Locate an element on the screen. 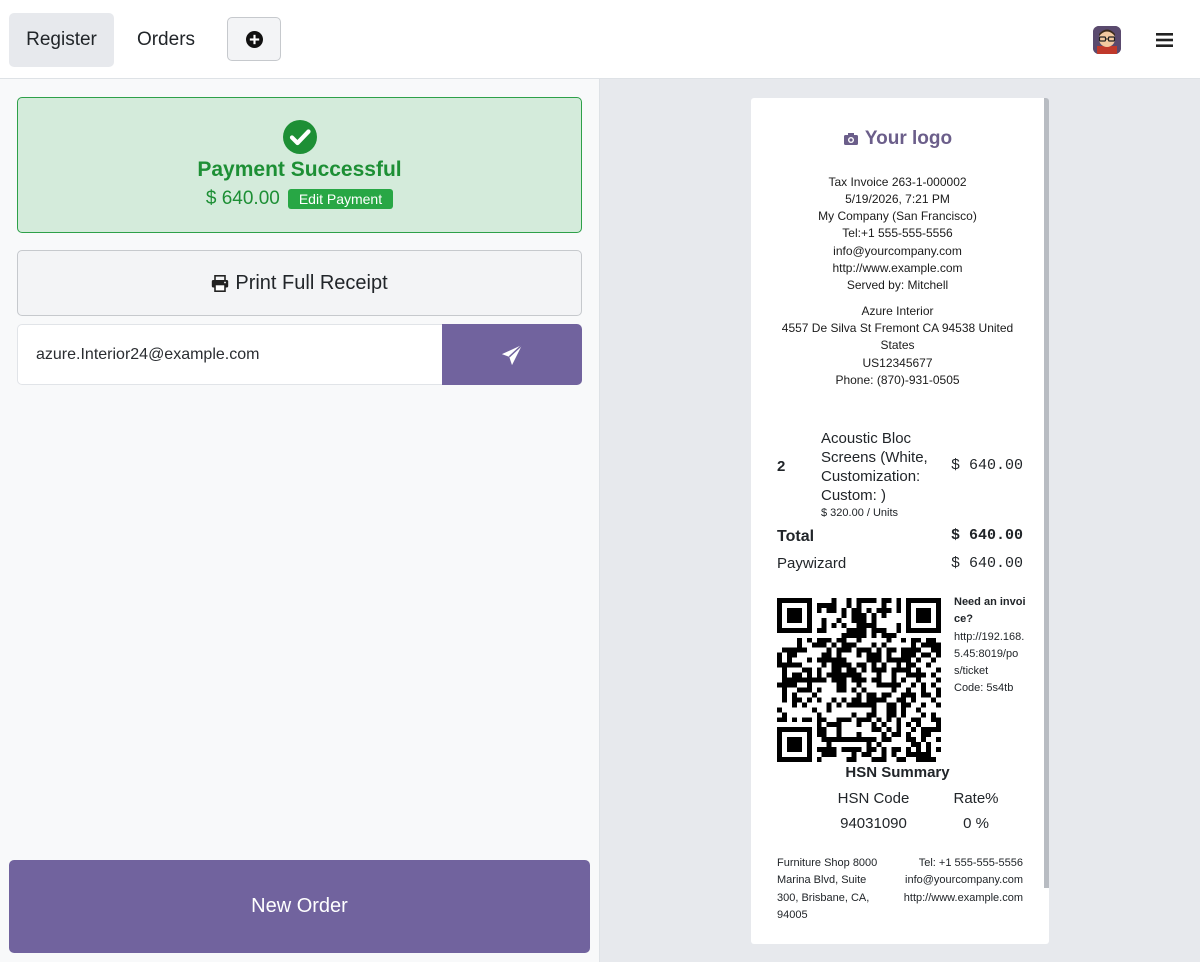  receipt-served-by: Served by: Mitchell is located at coordinates (897, 285).